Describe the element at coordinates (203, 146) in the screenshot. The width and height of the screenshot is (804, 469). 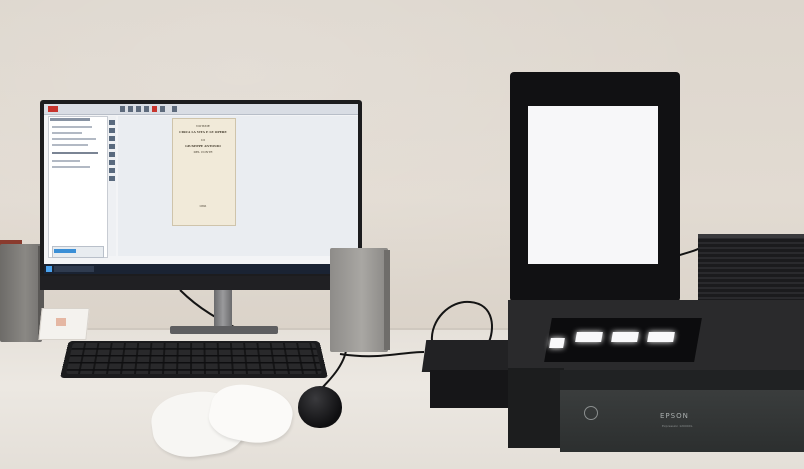
I see `page-line-4: GIUSEPPE ANTONIO` at that location.